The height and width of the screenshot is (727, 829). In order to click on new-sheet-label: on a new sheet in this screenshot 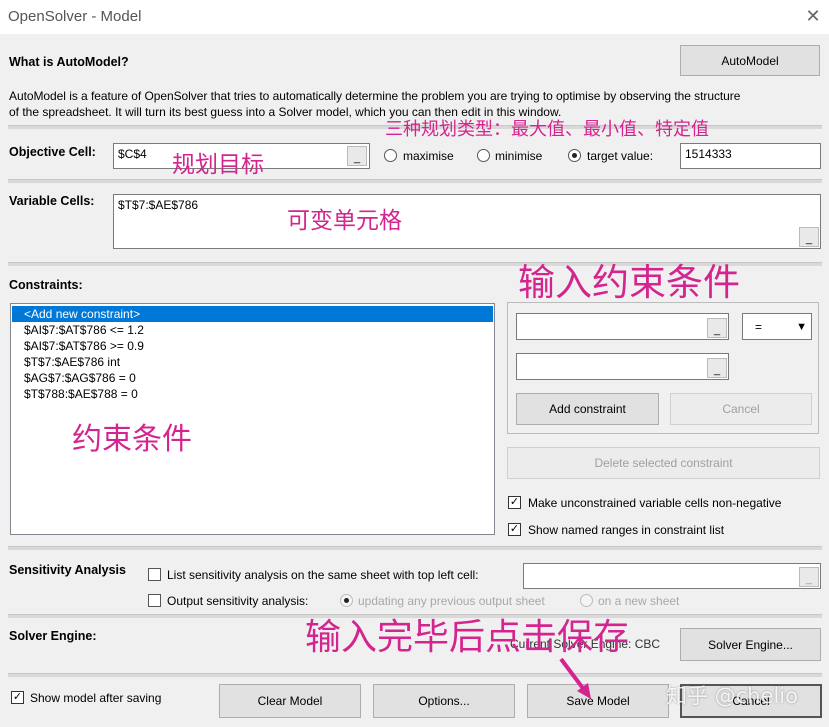, I will do `click(639, 601)`.